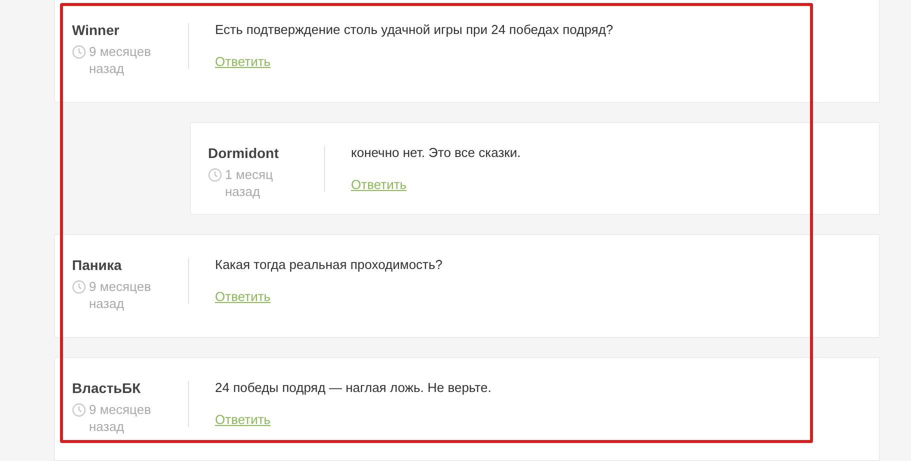 The image size is (911, 461). Describe the element at coordinates (329, 265) in the screenshot. I see `comment-text: Какая тогда реальная проходимость?` at that location.